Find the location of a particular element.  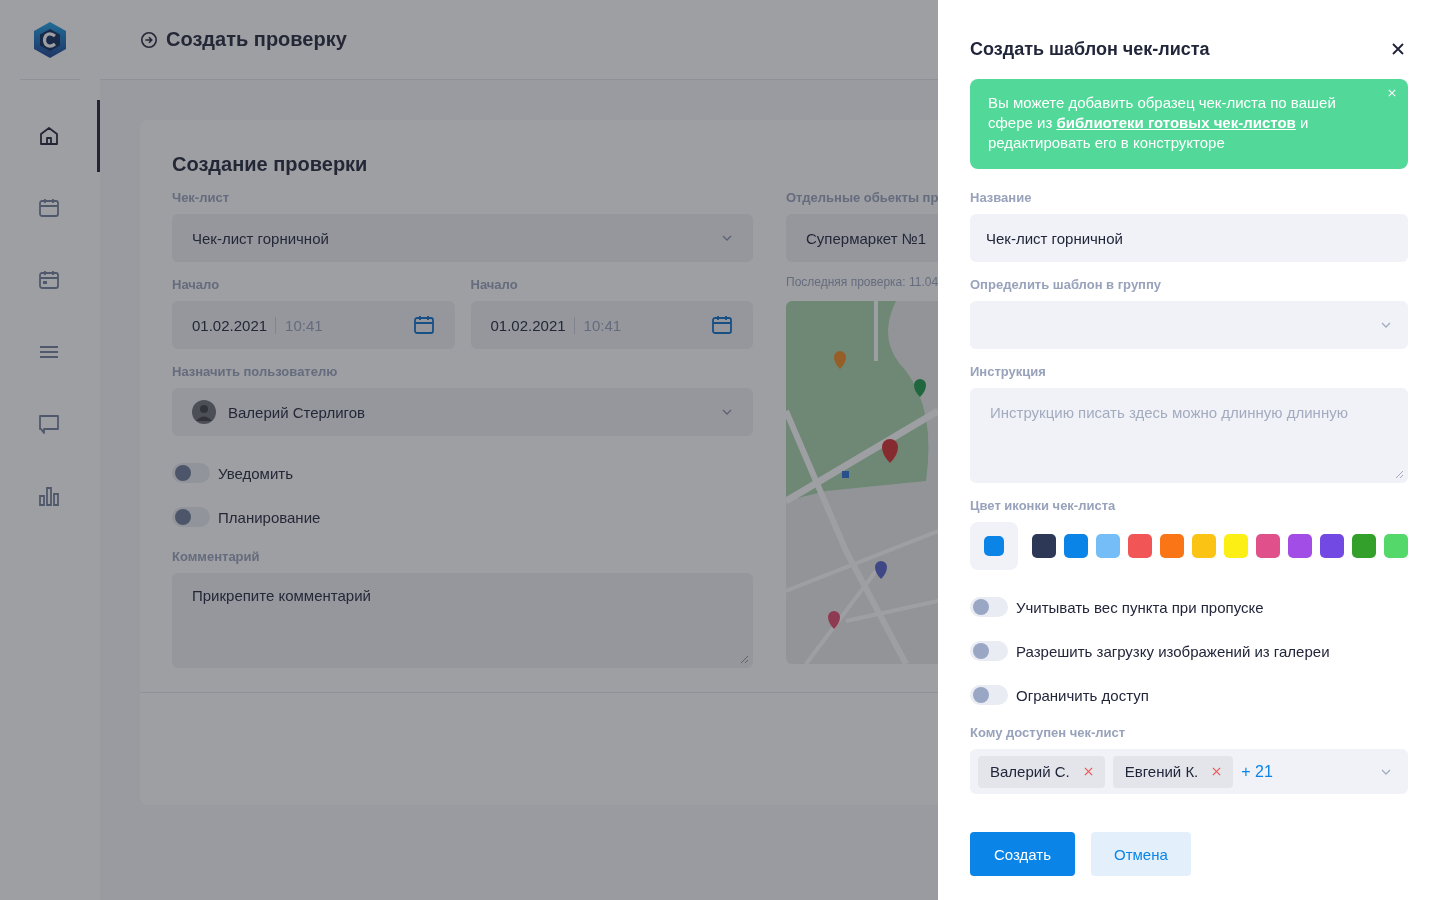

bar-chart-icon is located at coordinates (48, 496).